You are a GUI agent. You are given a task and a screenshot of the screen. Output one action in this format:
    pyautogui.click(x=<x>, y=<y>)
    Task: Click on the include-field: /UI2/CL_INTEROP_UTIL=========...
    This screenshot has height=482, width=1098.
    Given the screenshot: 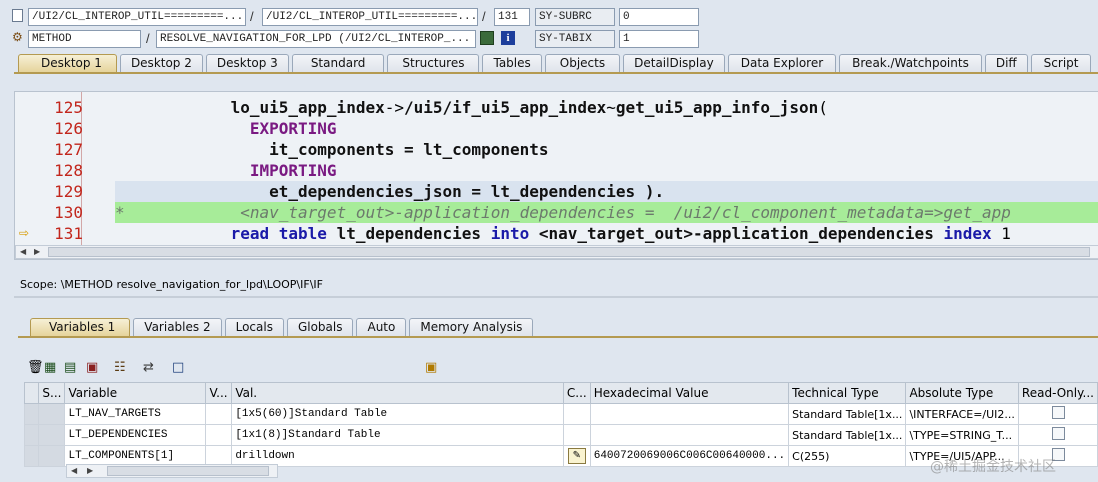 What is the action you would take?
    pyautogui.click(x=370, y=17)
    